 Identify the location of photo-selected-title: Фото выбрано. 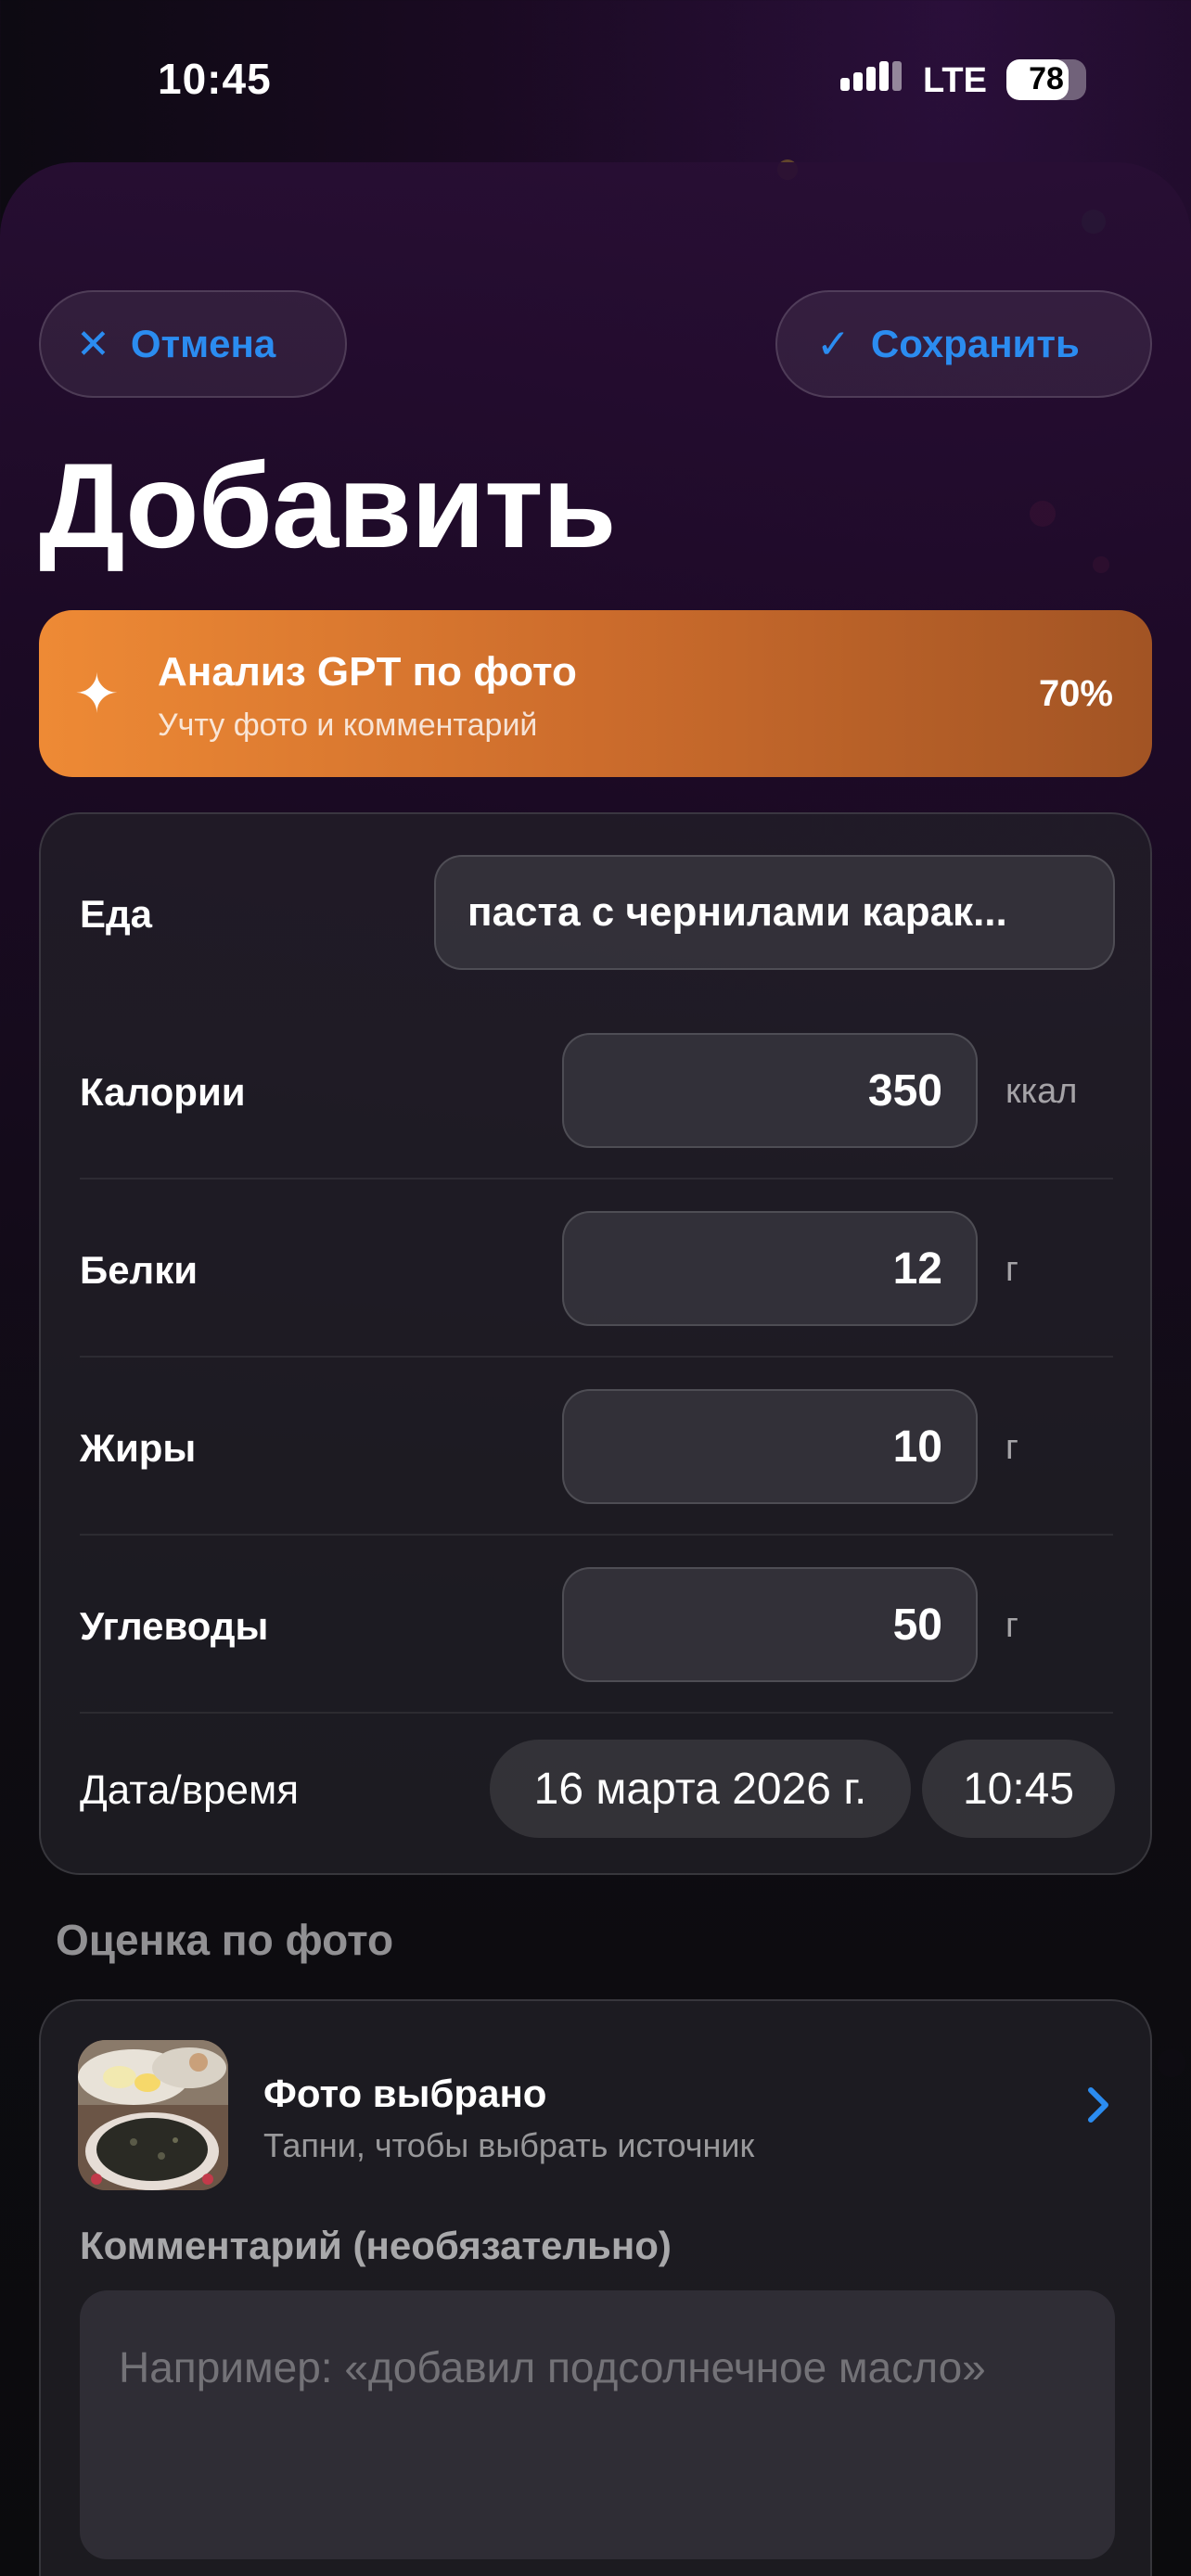
(405, 2093).